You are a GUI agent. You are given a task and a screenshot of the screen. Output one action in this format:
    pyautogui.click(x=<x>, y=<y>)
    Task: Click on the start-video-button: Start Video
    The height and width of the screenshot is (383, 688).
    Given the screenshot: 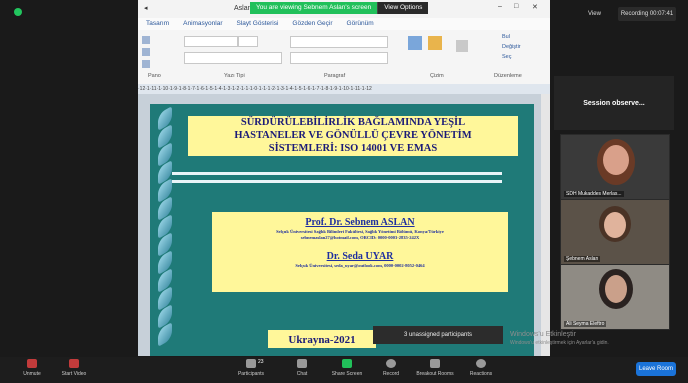 What is the action you would take?
    pyautogui.click(x=74, y=368)
    